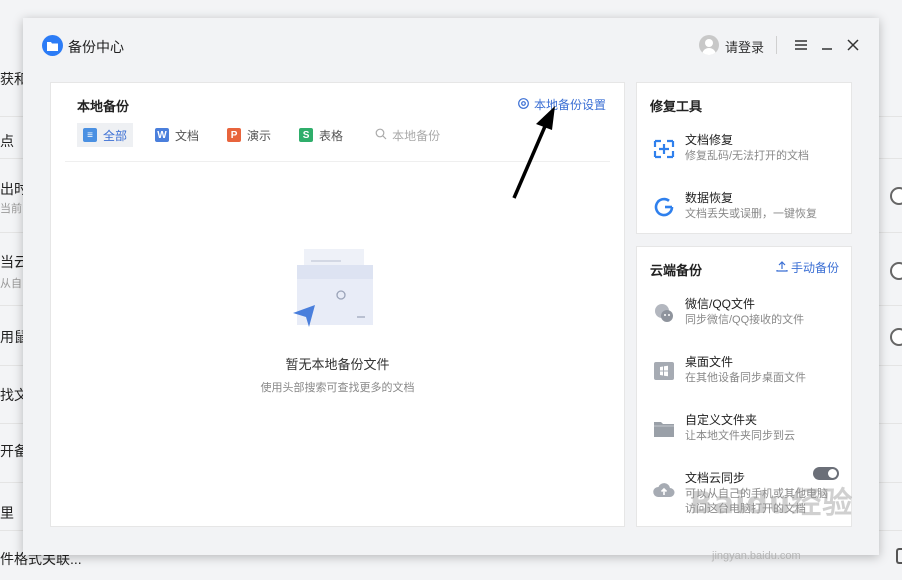 This screenshot has width=902, height=580. Describe the element at coordinates (52, 45) in the screenshot. I see `backup-logo-icon` at that location.